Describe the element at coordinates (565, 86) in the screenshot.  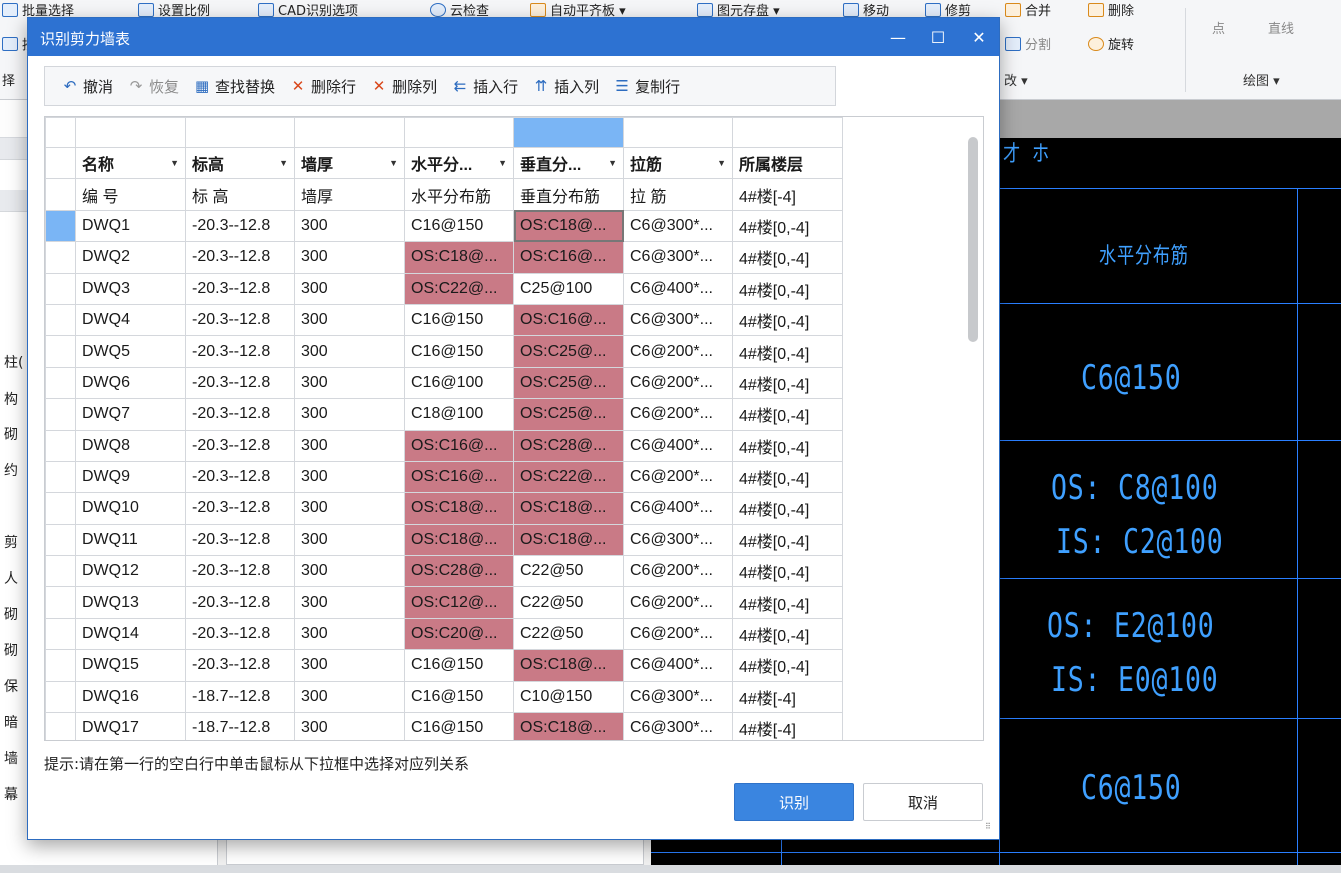
I see `insert-column-button: ⇈ 插入列` at that location.